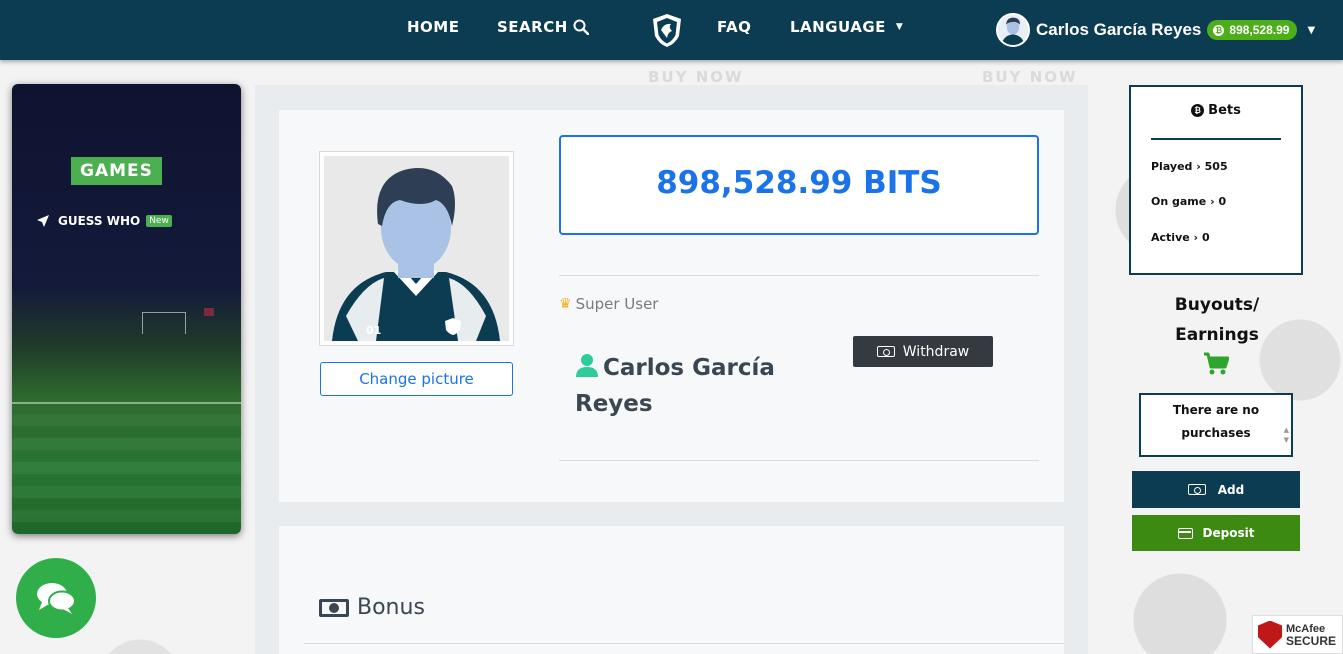  I want to click on nav-search-link: SEARCH, so click(543, 27).